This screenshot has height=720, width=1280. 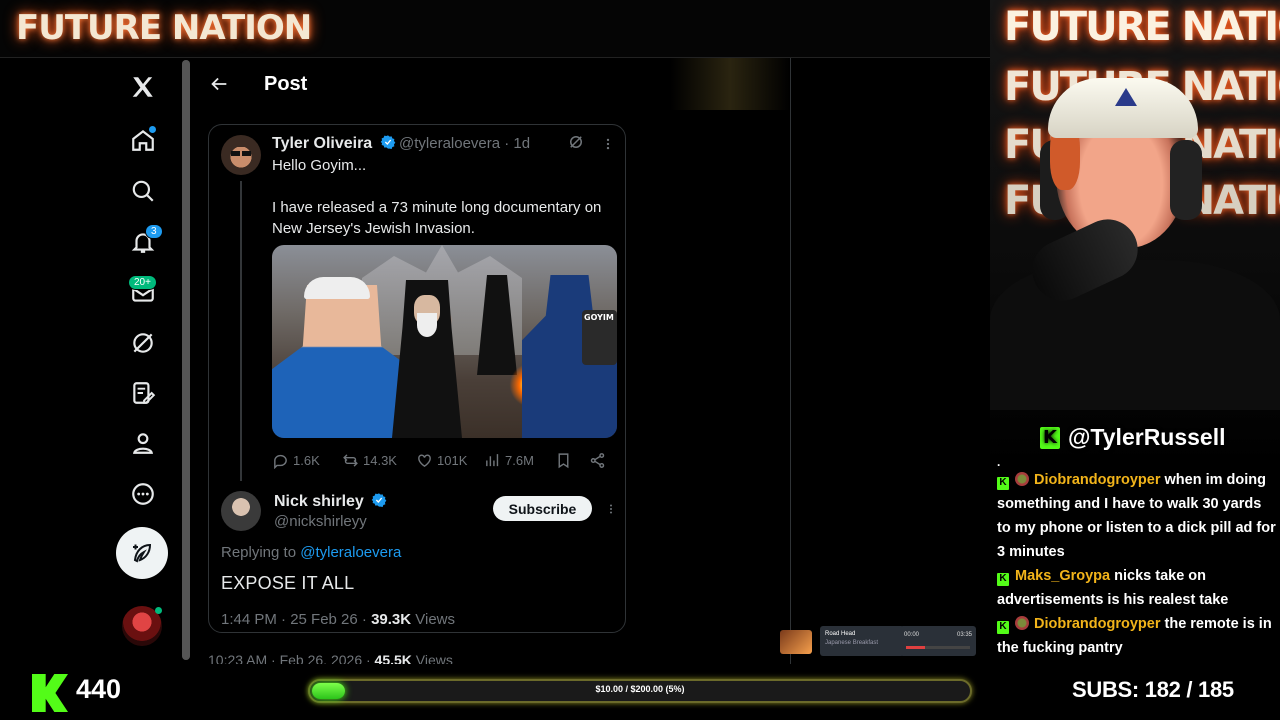 I want to click on reply-view-count: 39.3K, so click(x=391, y=619).